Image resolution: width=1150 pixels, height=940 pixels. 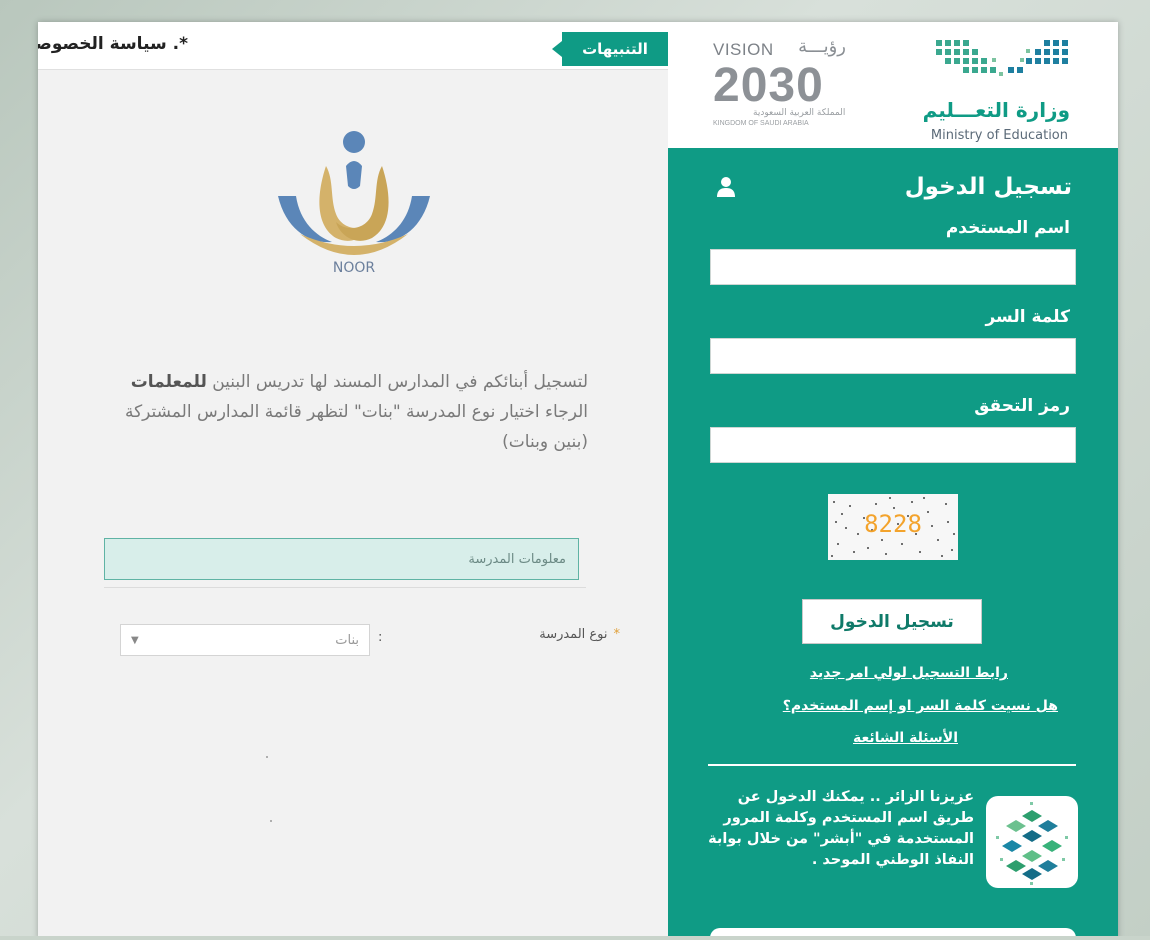 What do you see at coordinates (893, 445) in the screenshot?
I see `captcha-input` at bounding box center [893, 445].